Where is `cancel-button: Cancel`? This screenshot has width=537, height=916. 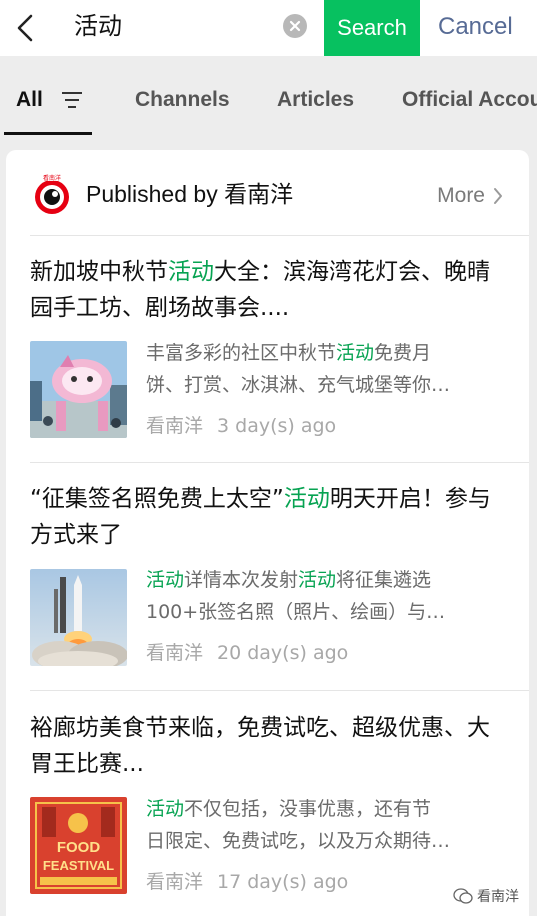
cancel-button: Cancel is located at coordinates (475, 27).